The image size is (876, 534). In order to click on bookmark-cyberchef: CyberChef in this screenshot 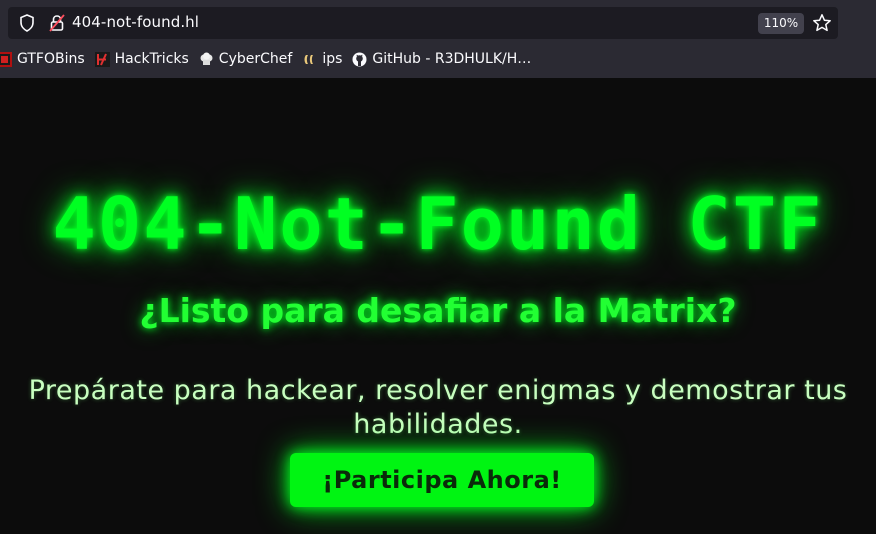, I will do `click(249, 59)`.